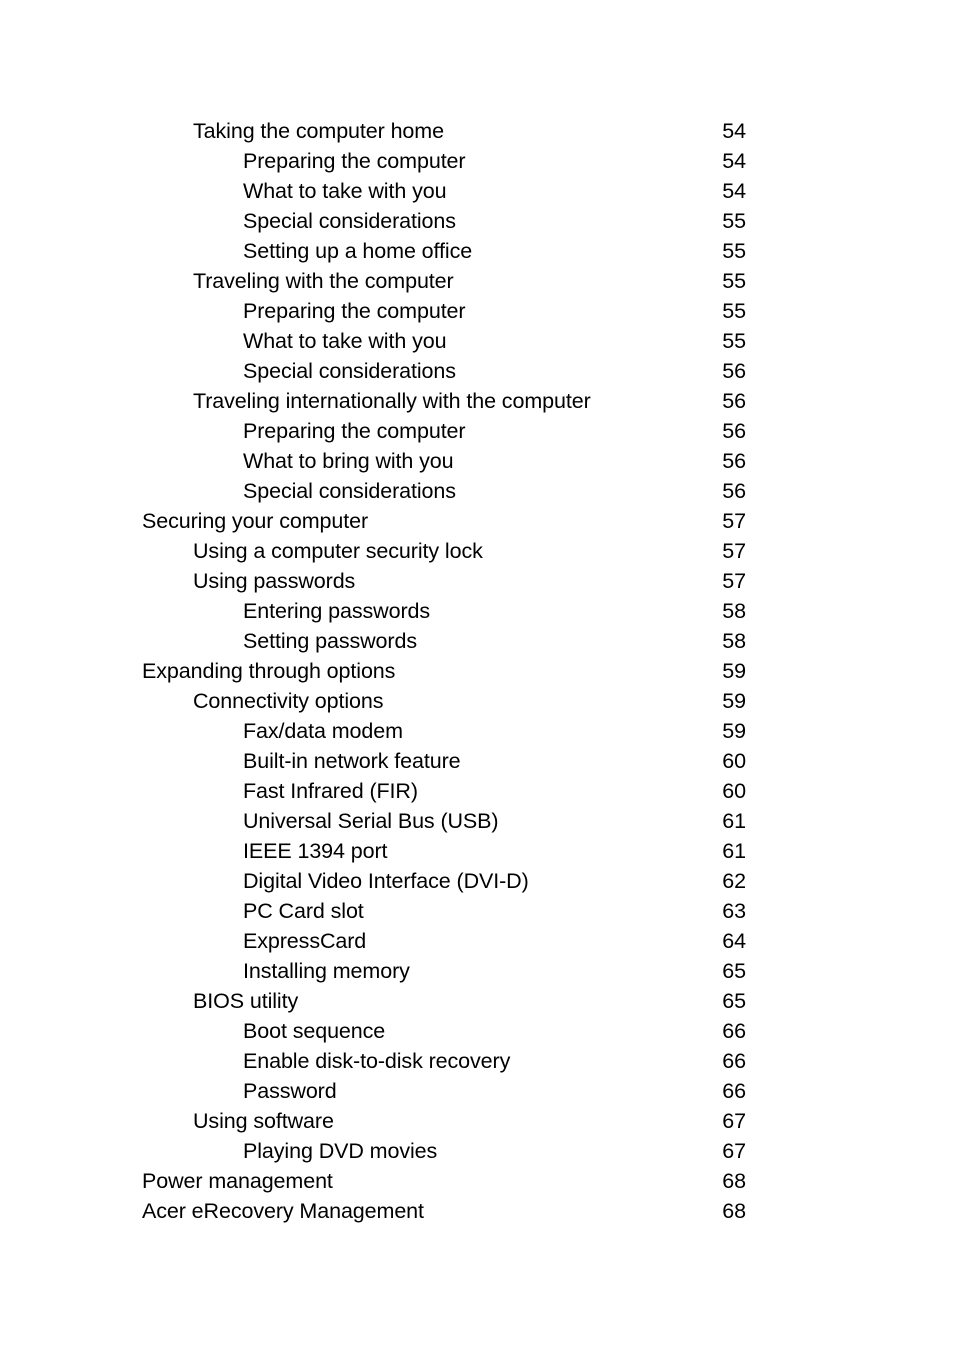 The image size is (954, 1369). Describe the element at coordinates (305, 941) in the screenshot. I see `toc-entry-title: ExpressCard` at that location.